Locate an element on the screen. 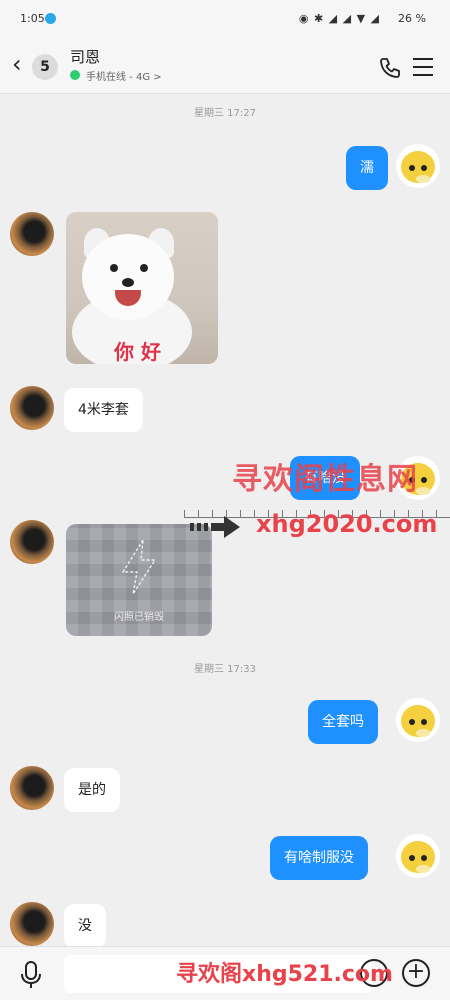 The height and width of the screenshot is (1000, 450). sticker-caption: 你 好 is located at coordinates (137, 352).